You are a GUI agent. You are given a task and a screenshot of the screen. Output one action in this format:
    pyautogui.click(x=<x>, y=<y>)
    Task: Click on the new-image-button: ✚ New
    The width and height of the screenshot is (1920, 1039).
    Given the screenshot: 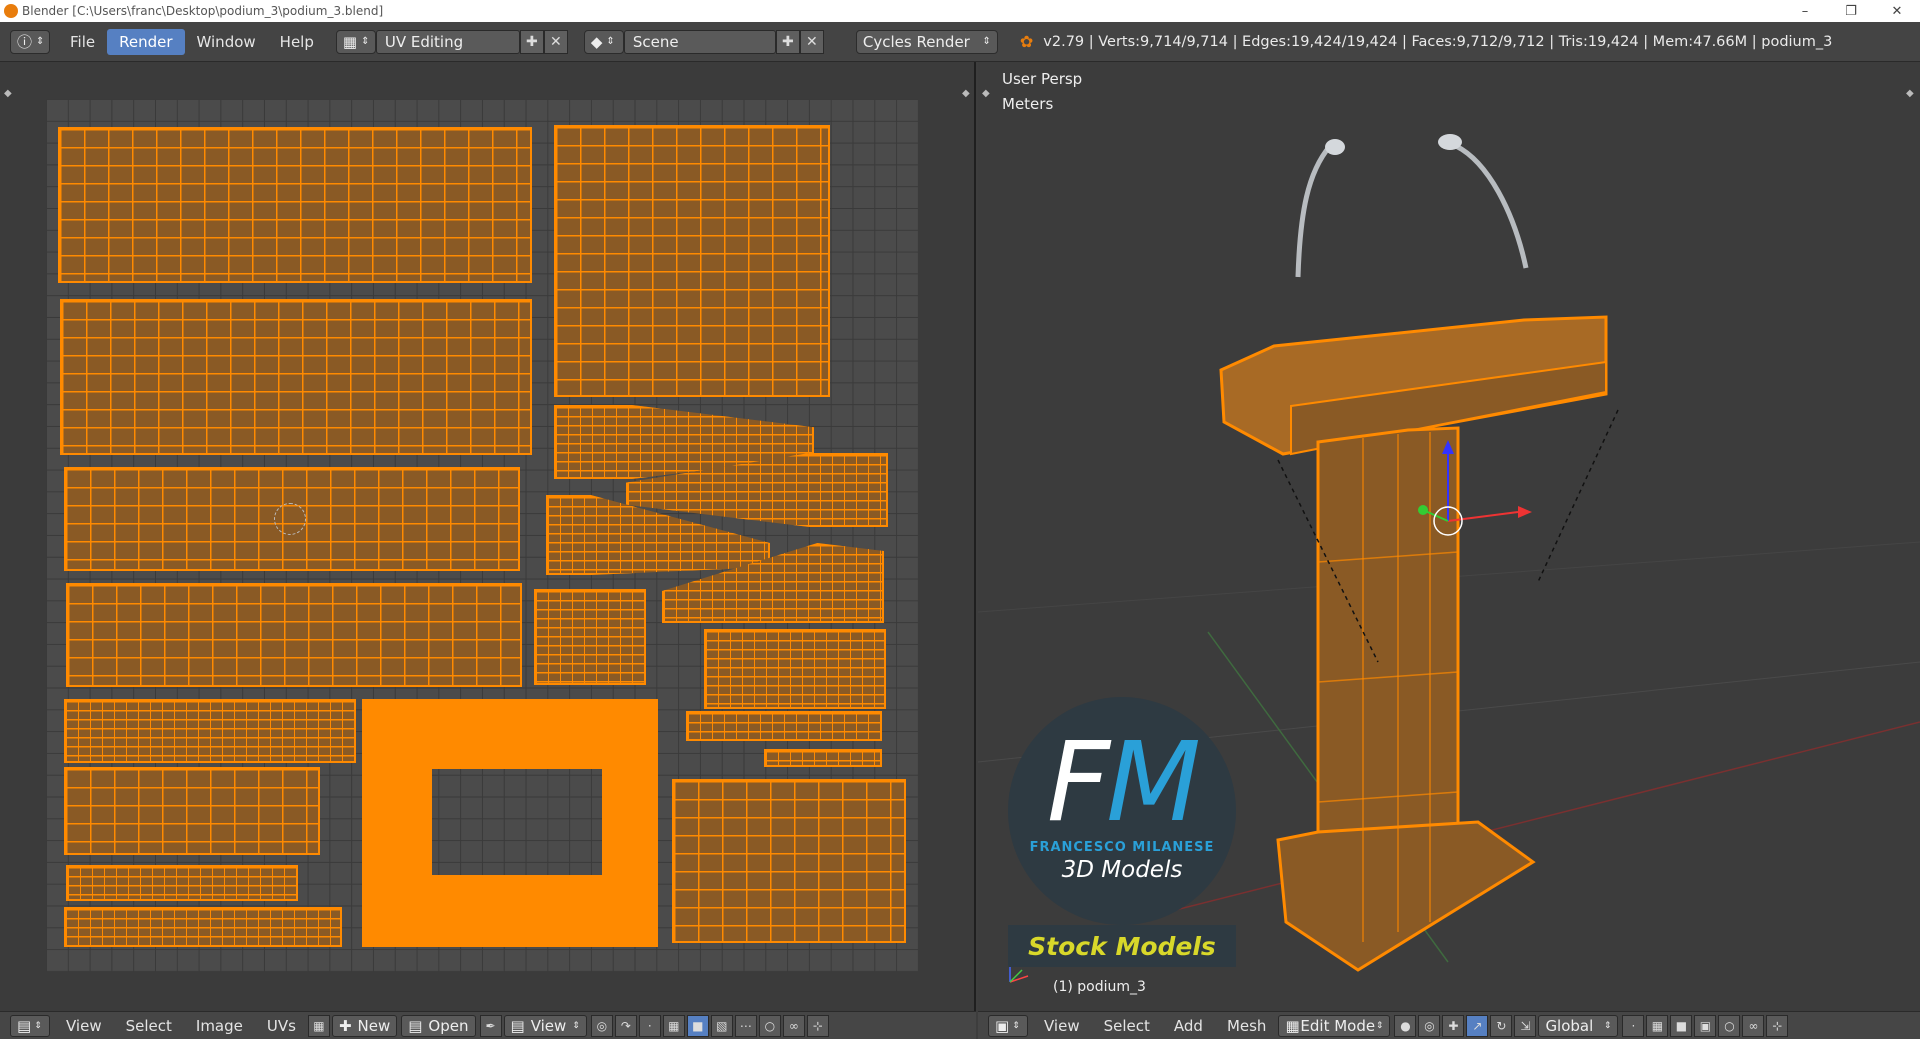 What is the action you would take?
    pyautogui.click(x=364, y=1025)
    